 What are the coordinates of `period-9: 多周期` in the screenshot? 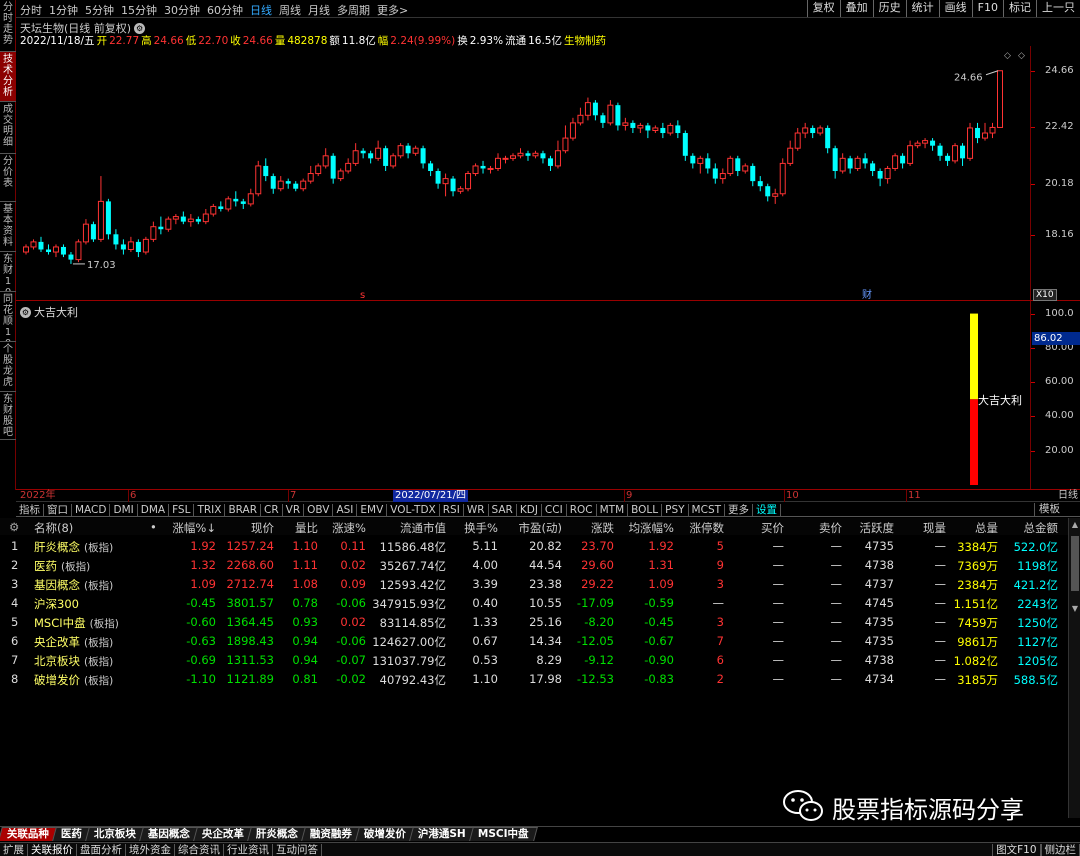 It's located at (353, 10).